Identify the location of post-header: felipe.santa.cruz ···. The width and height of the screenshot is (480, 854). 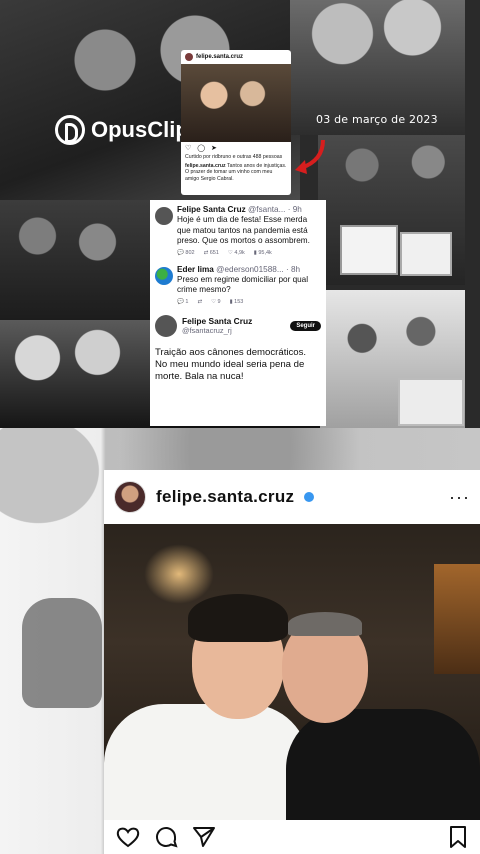
(292, 497).